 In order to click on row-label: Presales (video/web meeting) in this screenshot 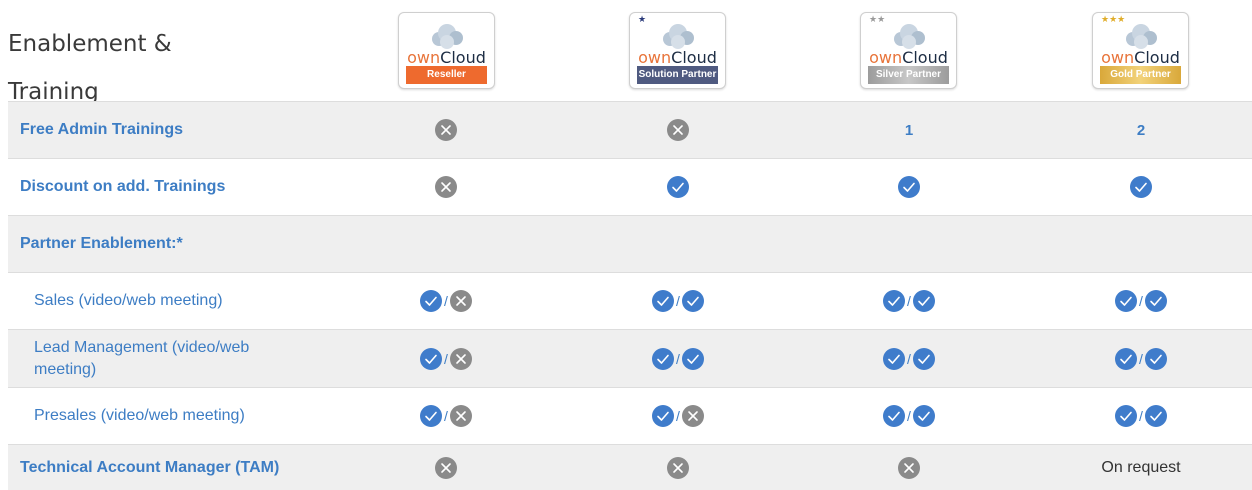, I will do `click(139, 415)`.